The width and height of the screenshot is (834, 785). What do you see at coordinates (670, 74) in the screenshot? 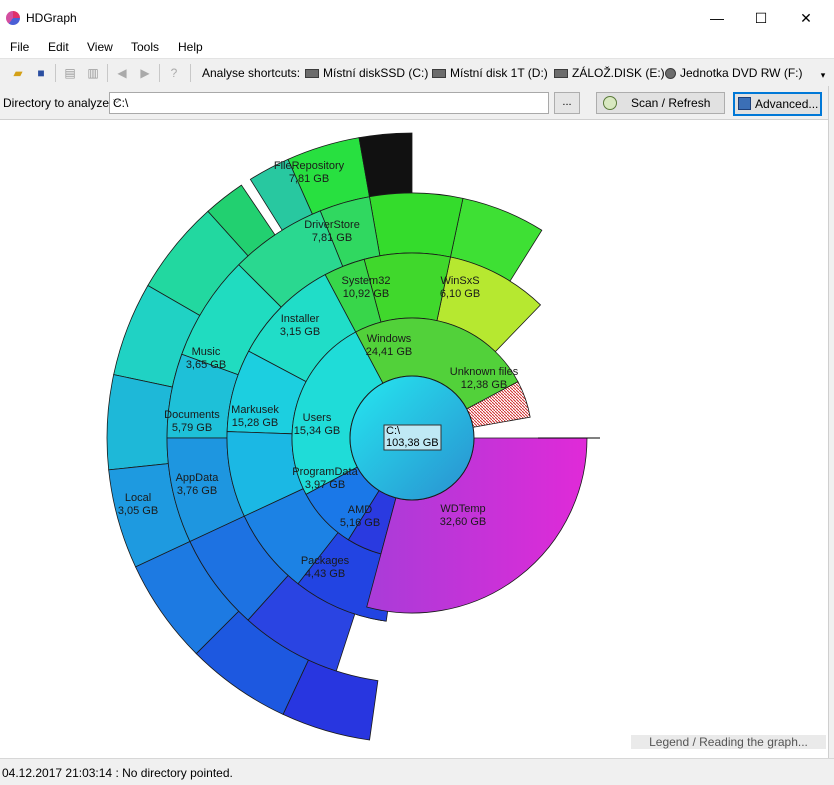
I see `dvd-drive-icon` at bounding box center [670, 74].